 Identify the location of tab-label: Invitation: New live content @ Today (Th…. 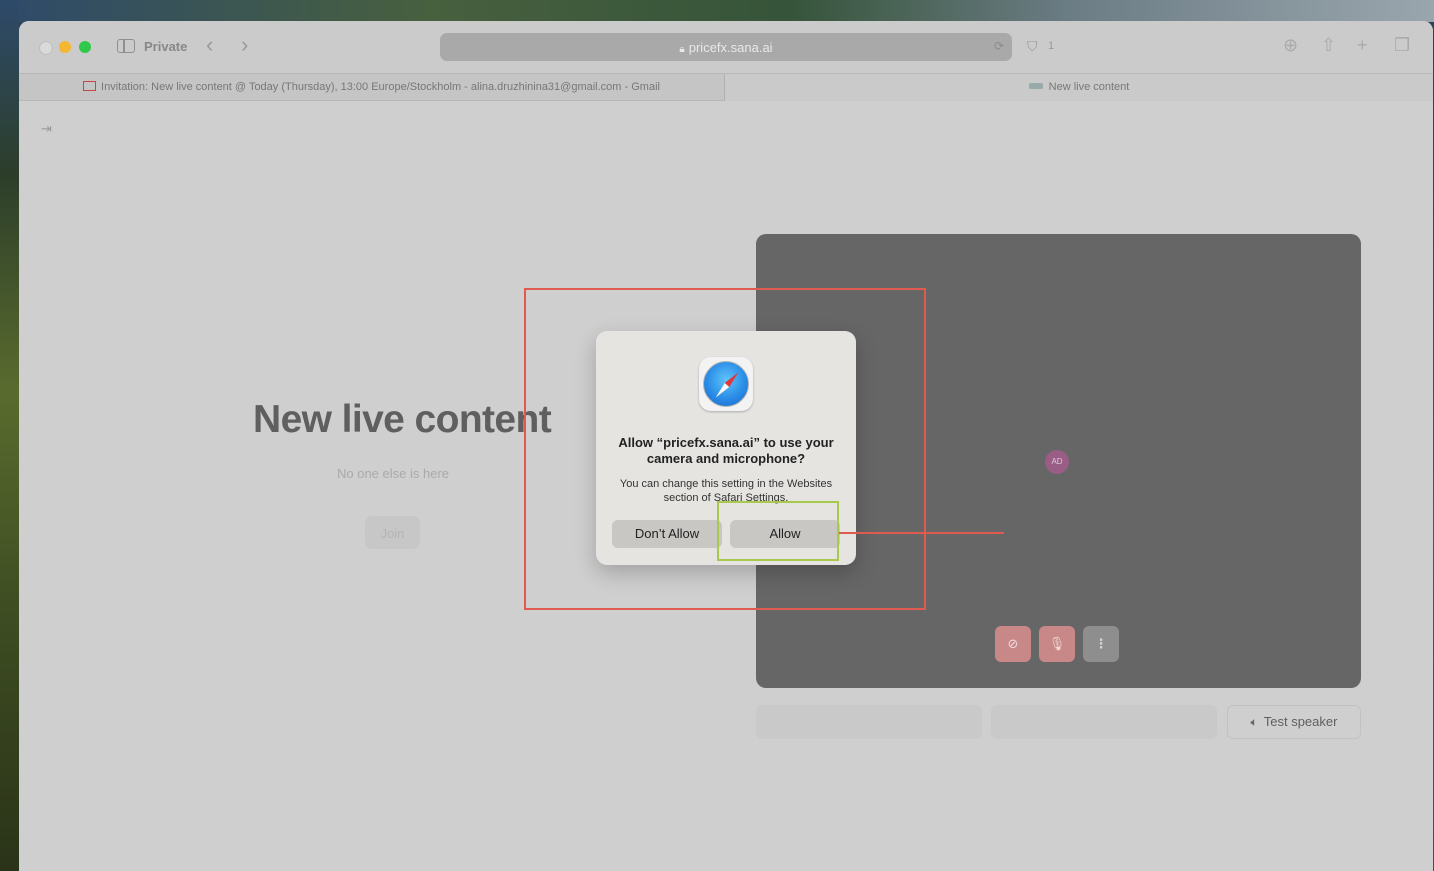
(380, 87).